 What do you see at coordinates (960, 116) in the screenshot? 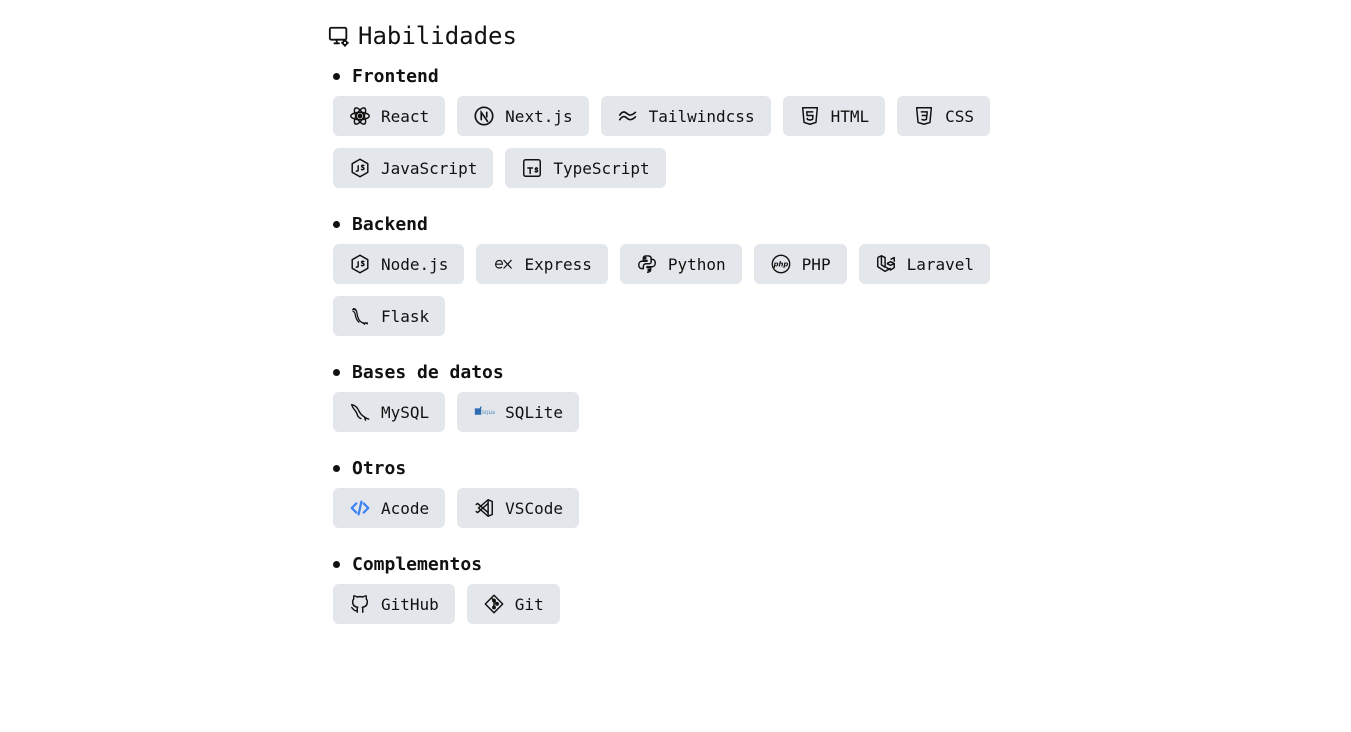
I see `skill-label: CSS` at bounding box center [960, 116].